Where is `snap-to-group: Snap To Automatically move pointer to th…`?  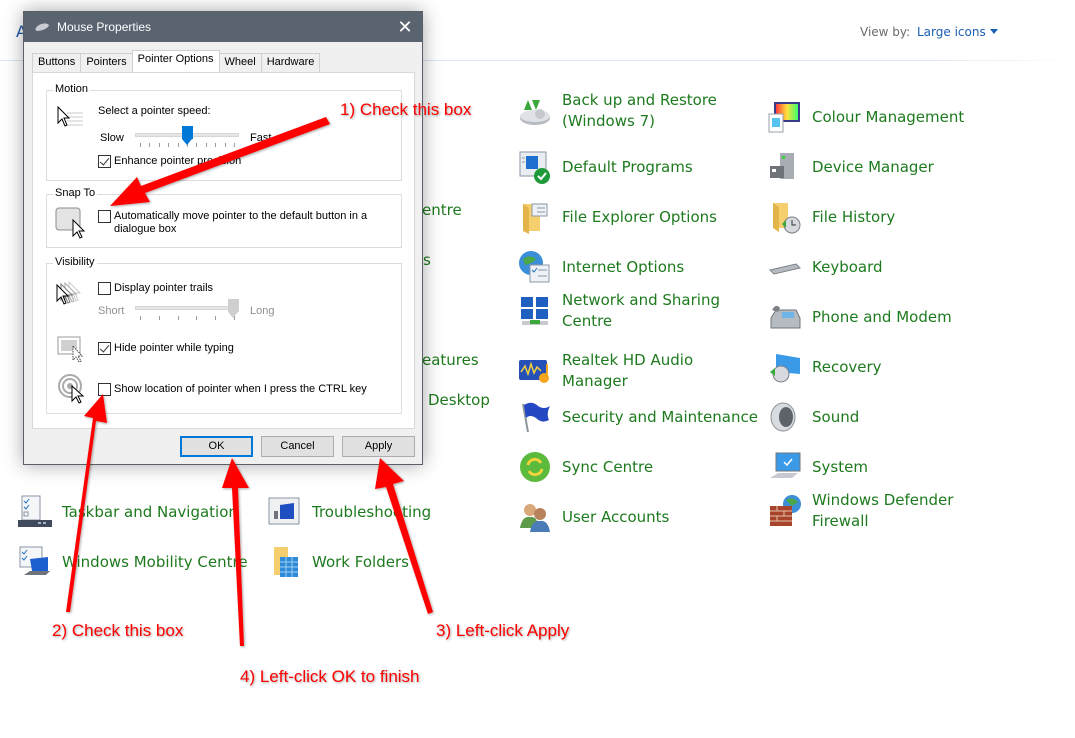
snap-to-group: Snap To Automatically move pointer to th… is located at coordinates (224, 217).